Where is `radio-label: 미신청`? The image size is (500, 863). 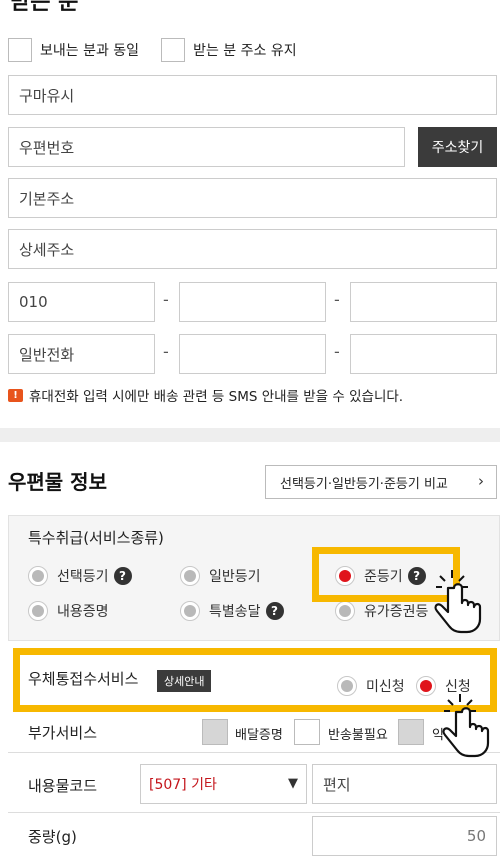
radio-label: 미신청 is located at coordinates (385, 687).